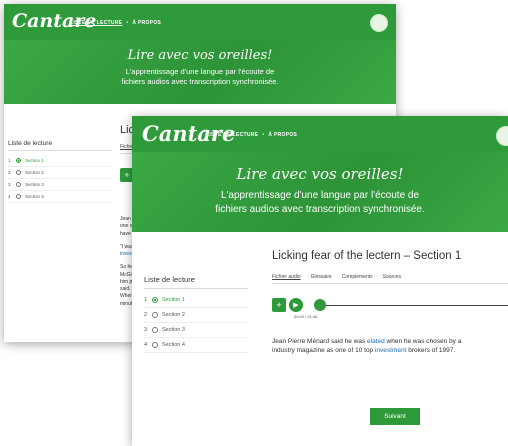  I want to click on plus-icon: +, so click(279, 305).